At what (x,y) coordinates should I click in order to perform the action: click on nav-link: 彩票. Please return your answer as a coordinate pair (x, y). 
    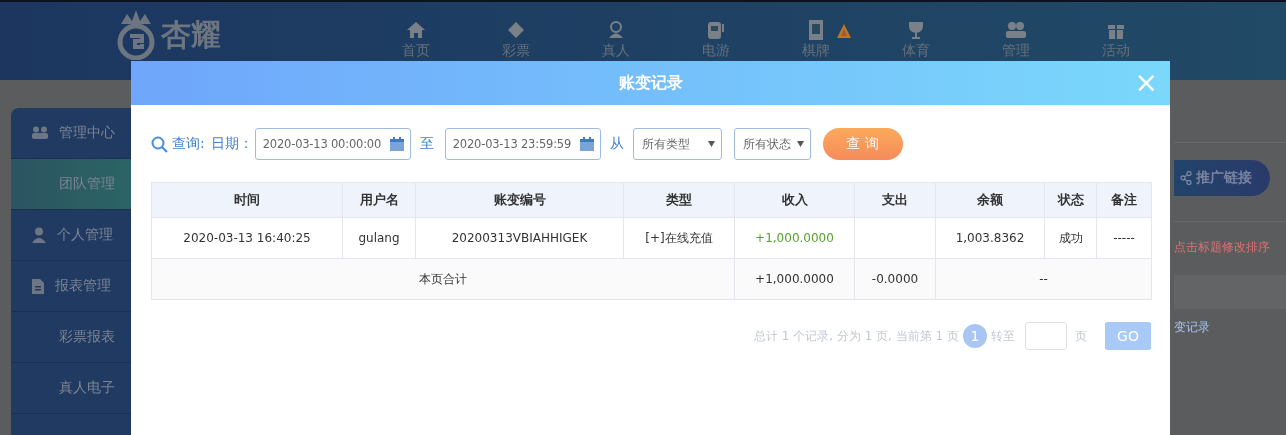
    Looking at the image, I should click on (516, 30).